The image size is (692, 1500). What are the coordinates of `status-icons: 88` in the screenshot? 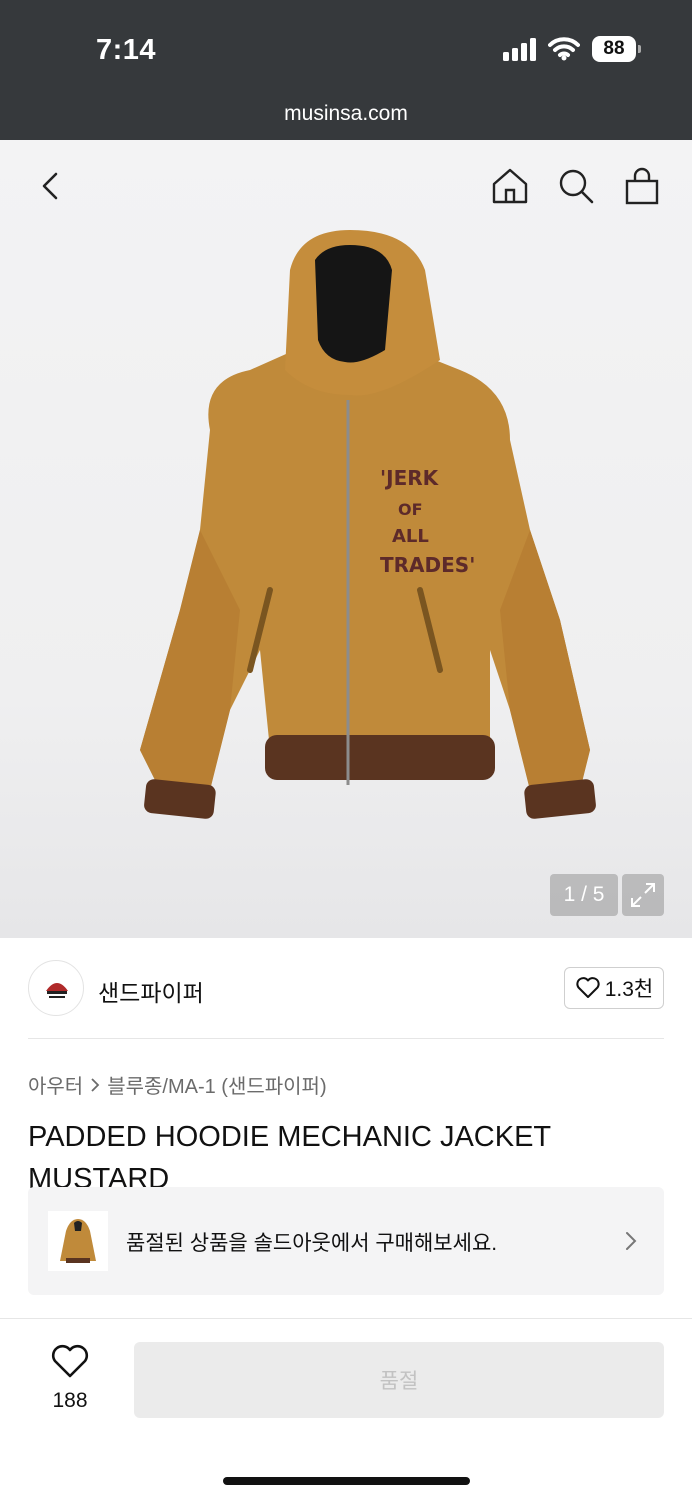 It's located at (572, 49).